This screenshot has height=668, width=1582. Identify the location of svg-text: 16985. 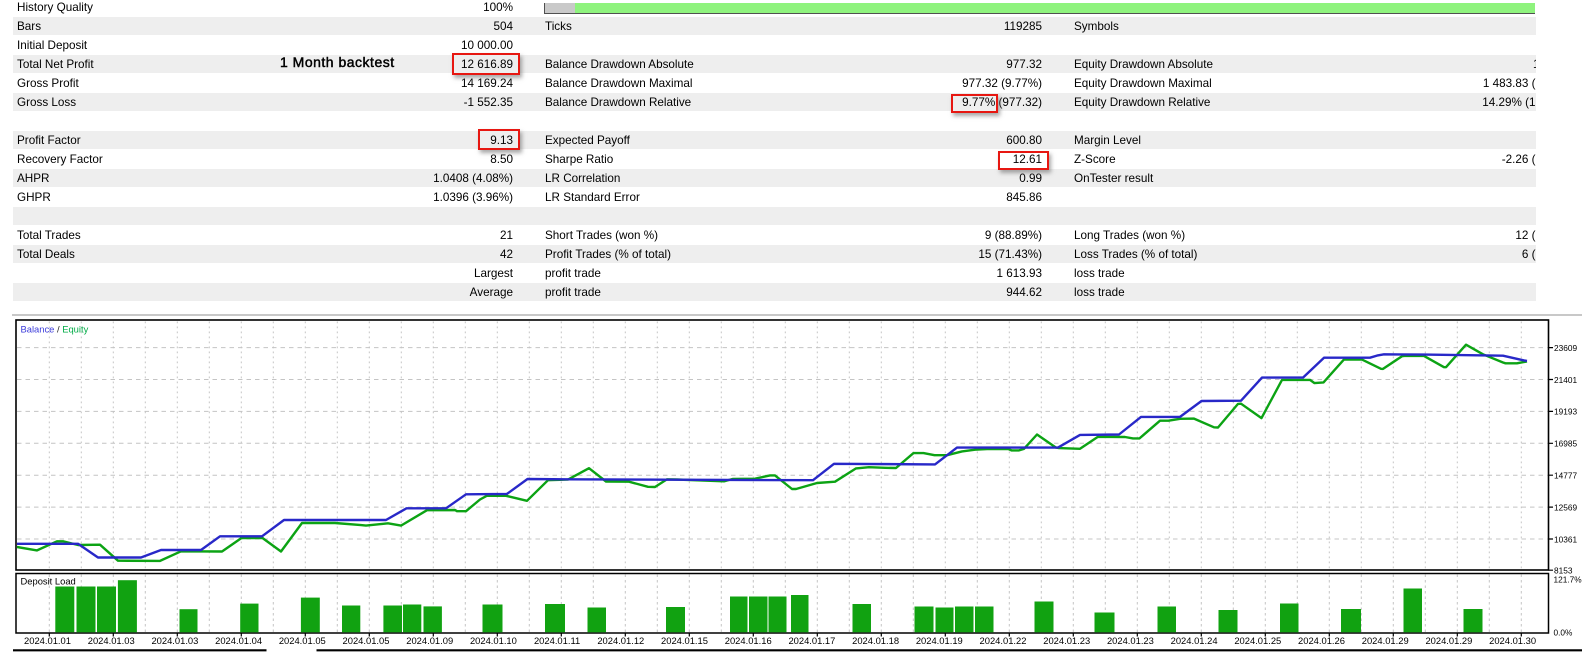
(1565, 444).